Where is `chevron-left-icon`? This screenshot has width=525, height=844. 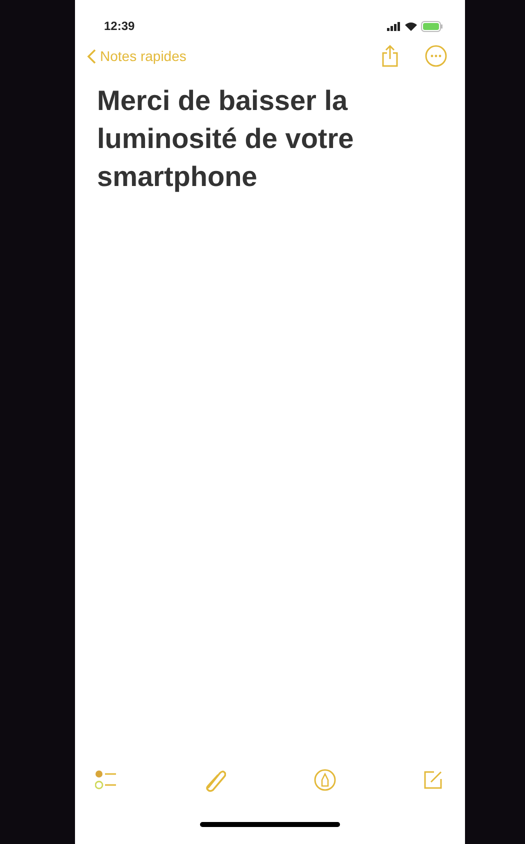 chevron-left-icon is located at coordinates (91, 56).